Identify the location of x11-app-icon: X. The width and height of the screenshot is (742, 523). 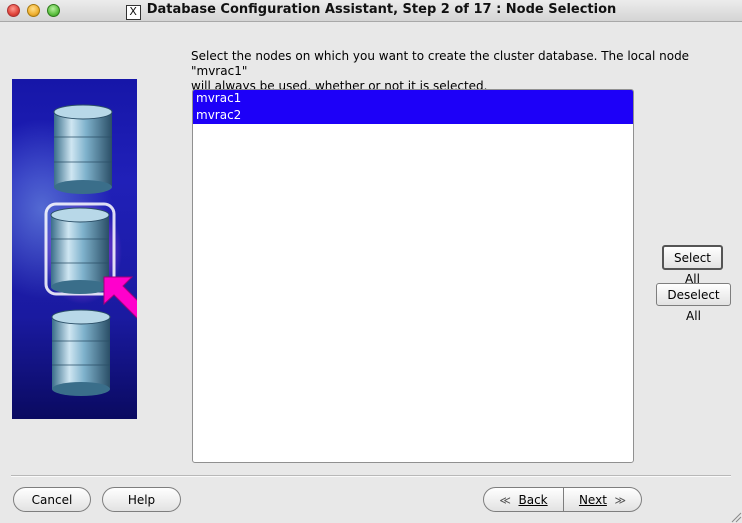
(133, 12).